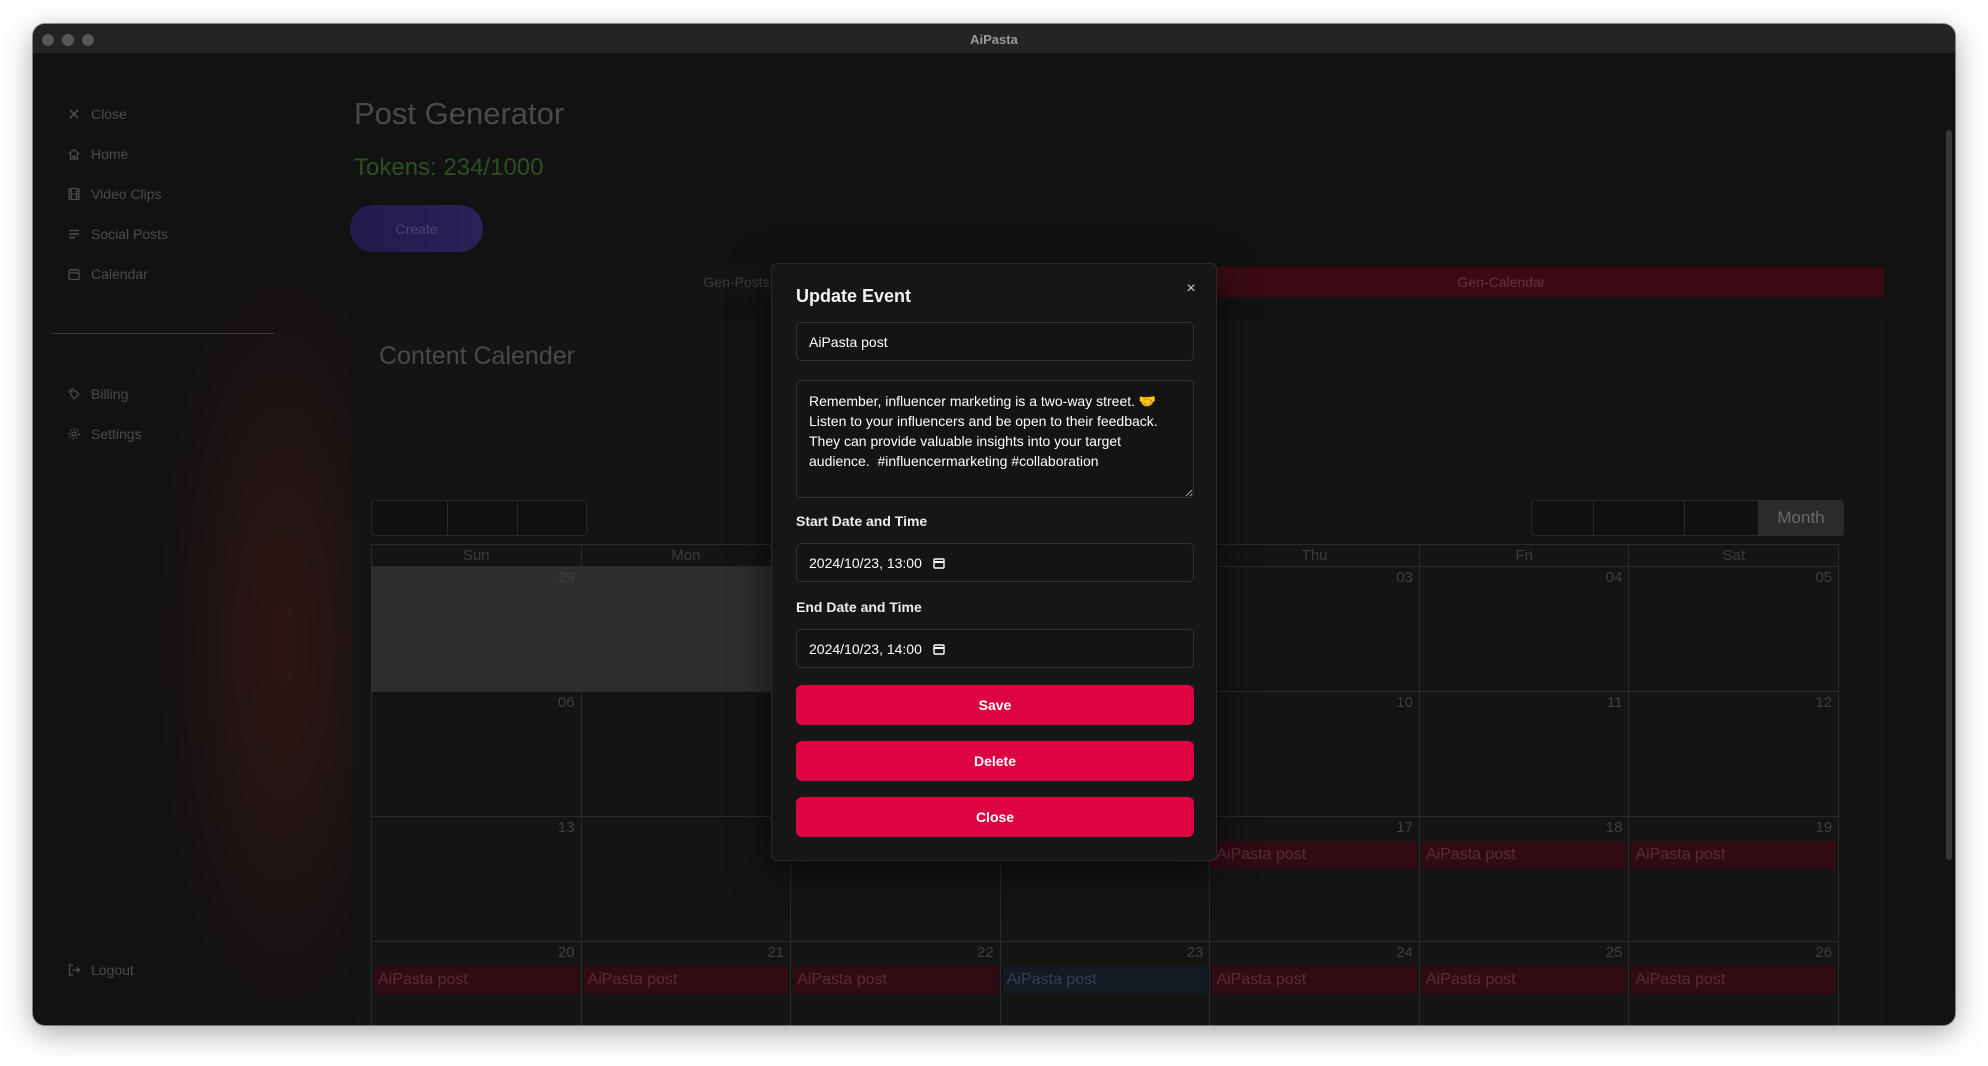 Image resolution: width=1988 pixels, height=1066 pixels. I want to click on sidebar-item-home: Home, so click(97, 154).